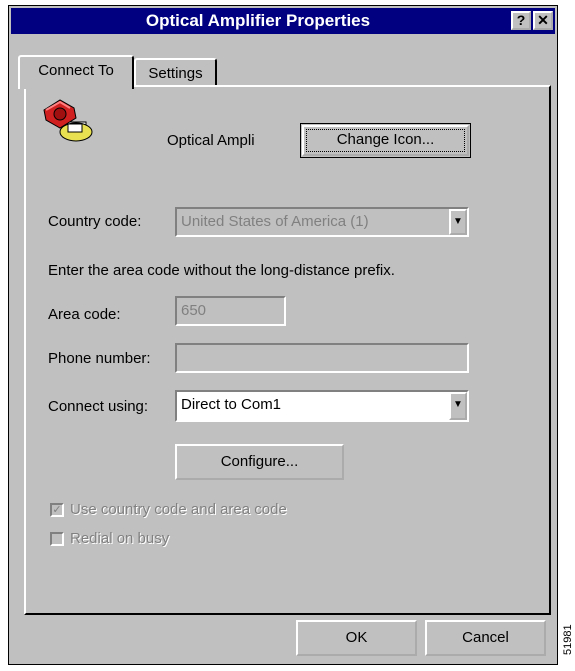 The height and width of the screenshot is (671, 575). I want to click on country-code-label: Country code:, so click(95, 221).